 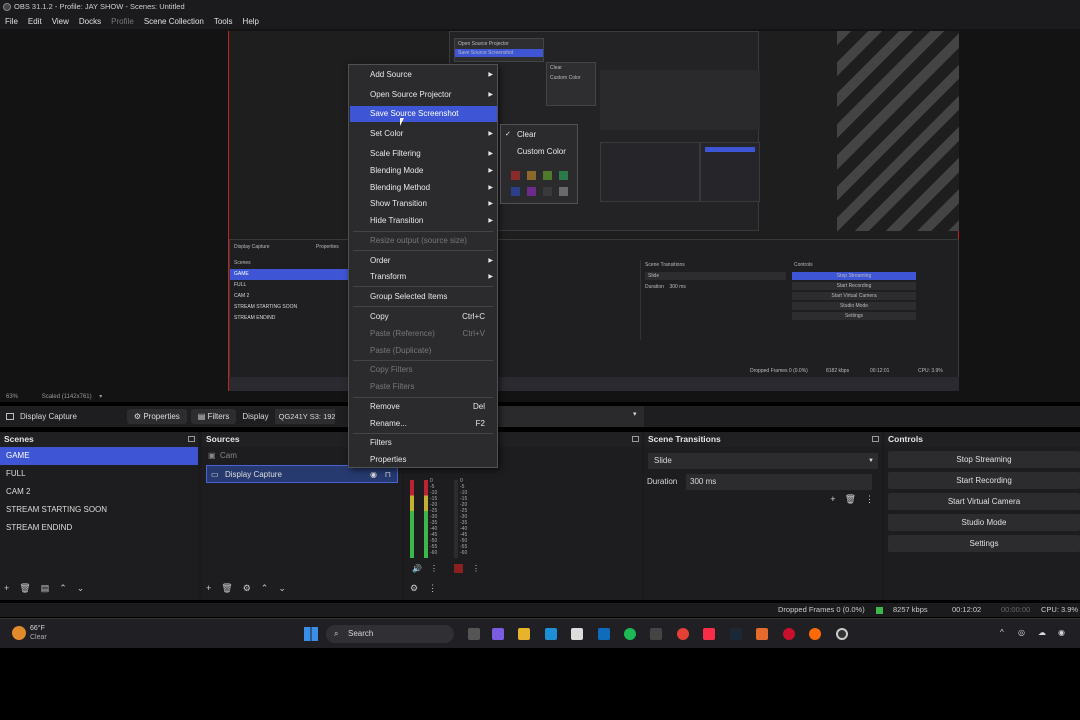 I want to click on menu-item-scale-filtering: Scale Filtering ▶, so click(x=423, y=154).